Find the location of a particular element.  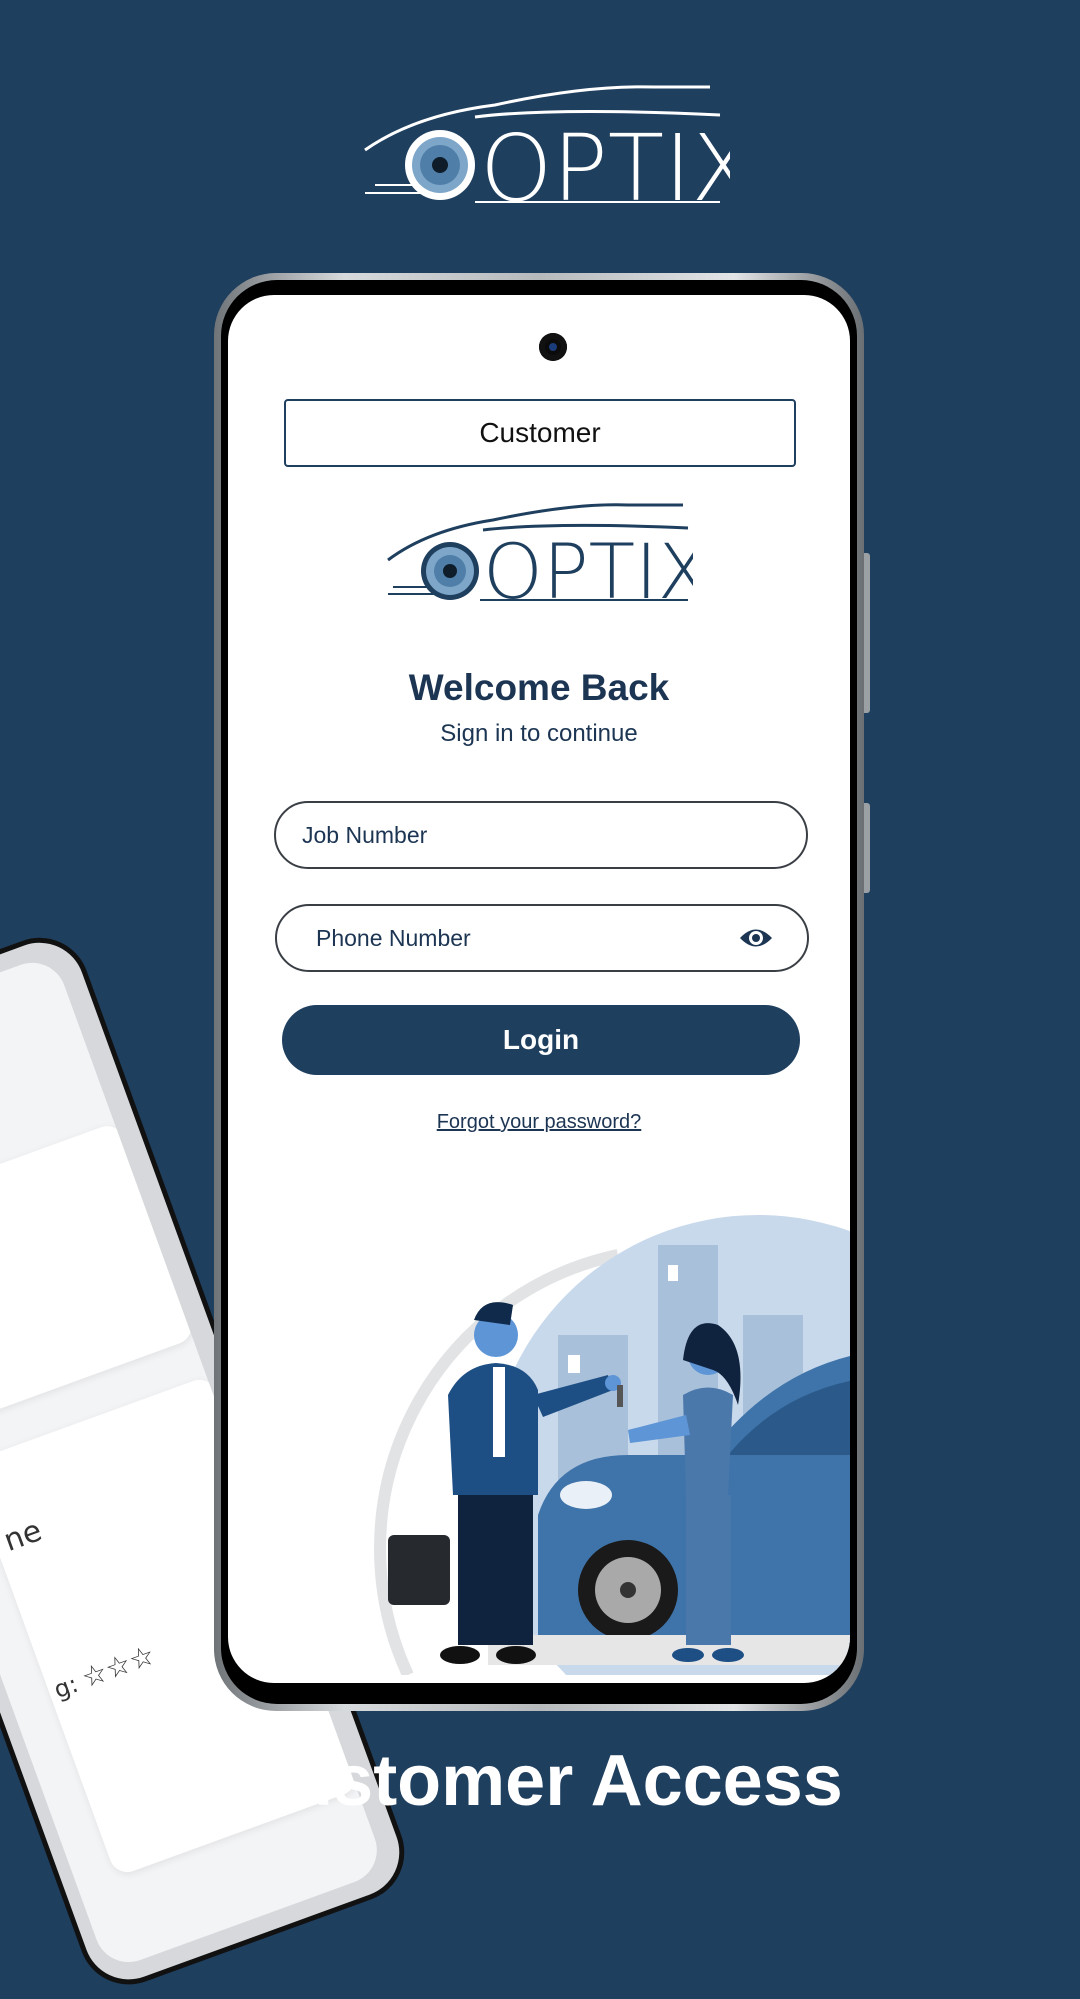

welcome-subtitle: Sign in to continue is located at coordinates (539, 733).